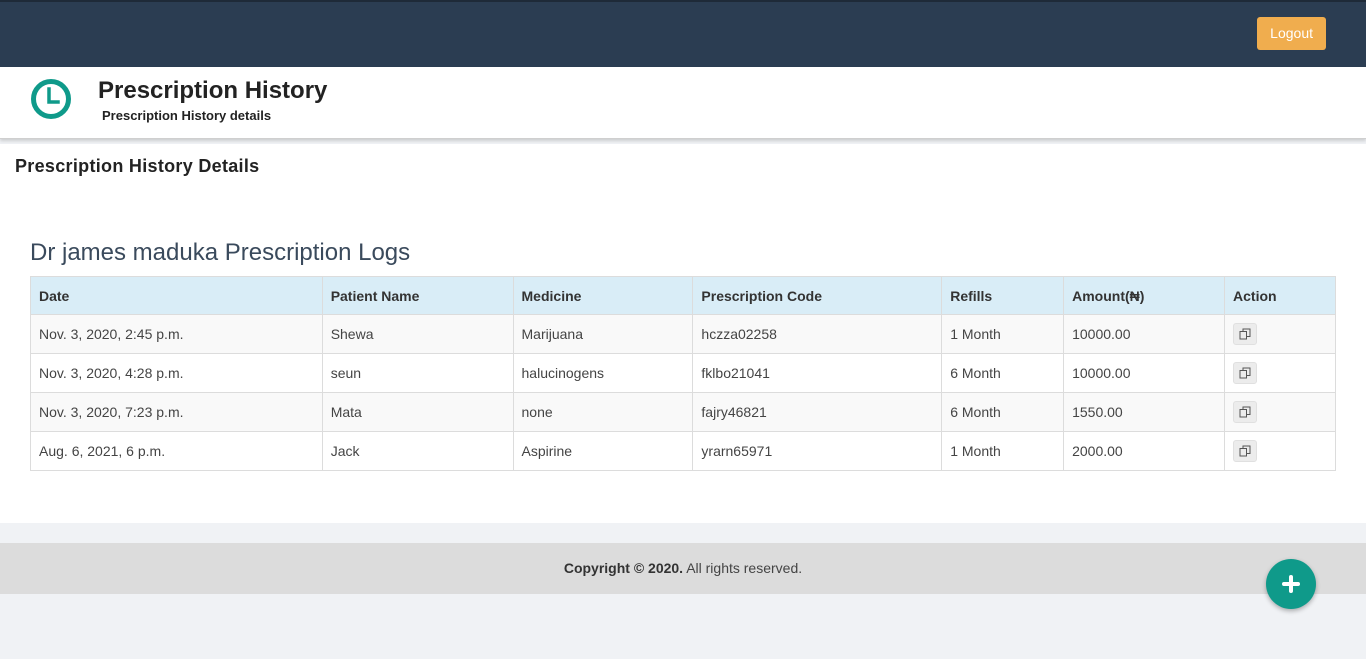 The height and width of the screenshot is (659, 1366). What do you see at coordinates (1291, 33) in the screenshot?
I see `logout-button: Logout` at bounding box center [1291, 33].